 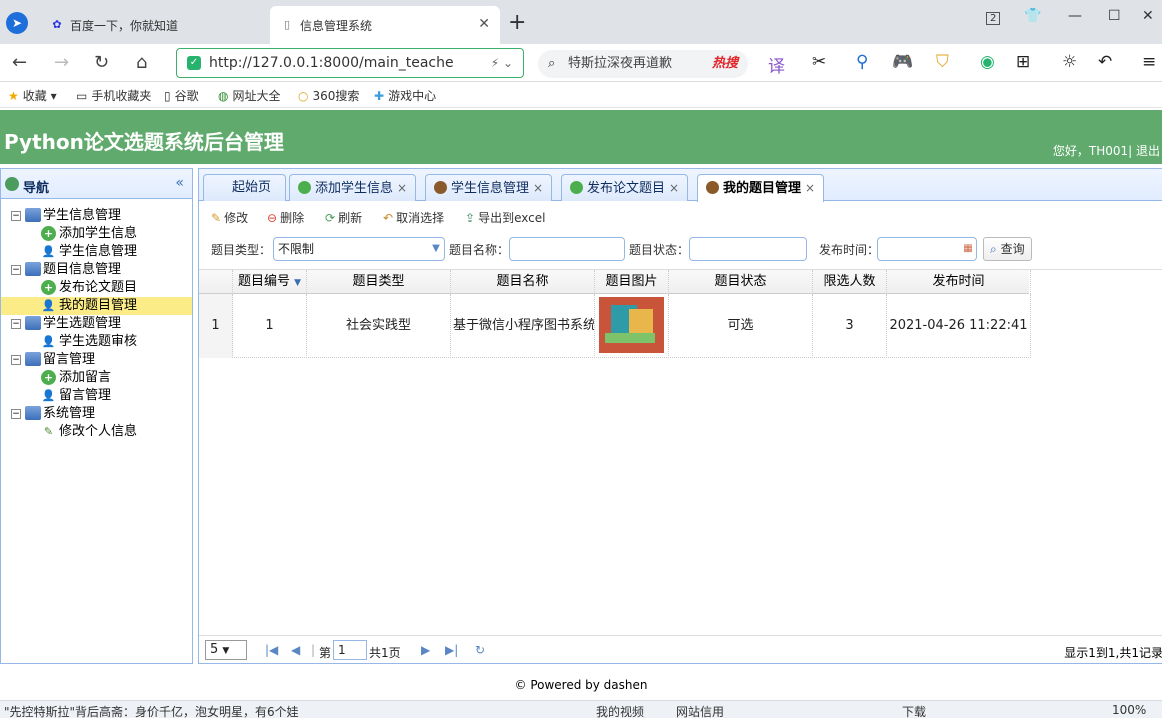 What do you see at coordinates (850, 282) in the screenshot?
I see `column-header-limit: 限选人数` at bounding box center [850, 282].